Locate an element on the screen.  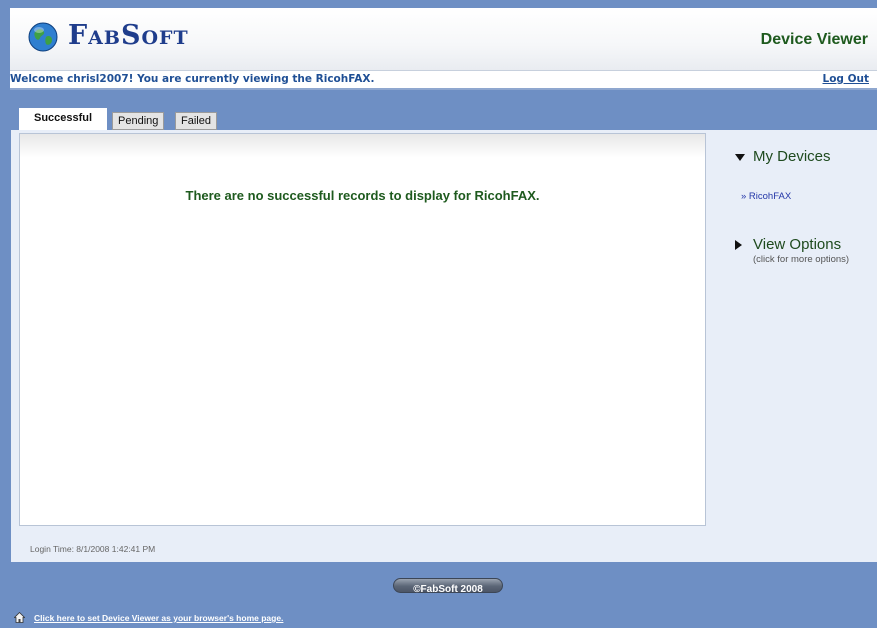
tab-successful: Successful is located at coordinates (63, 119).